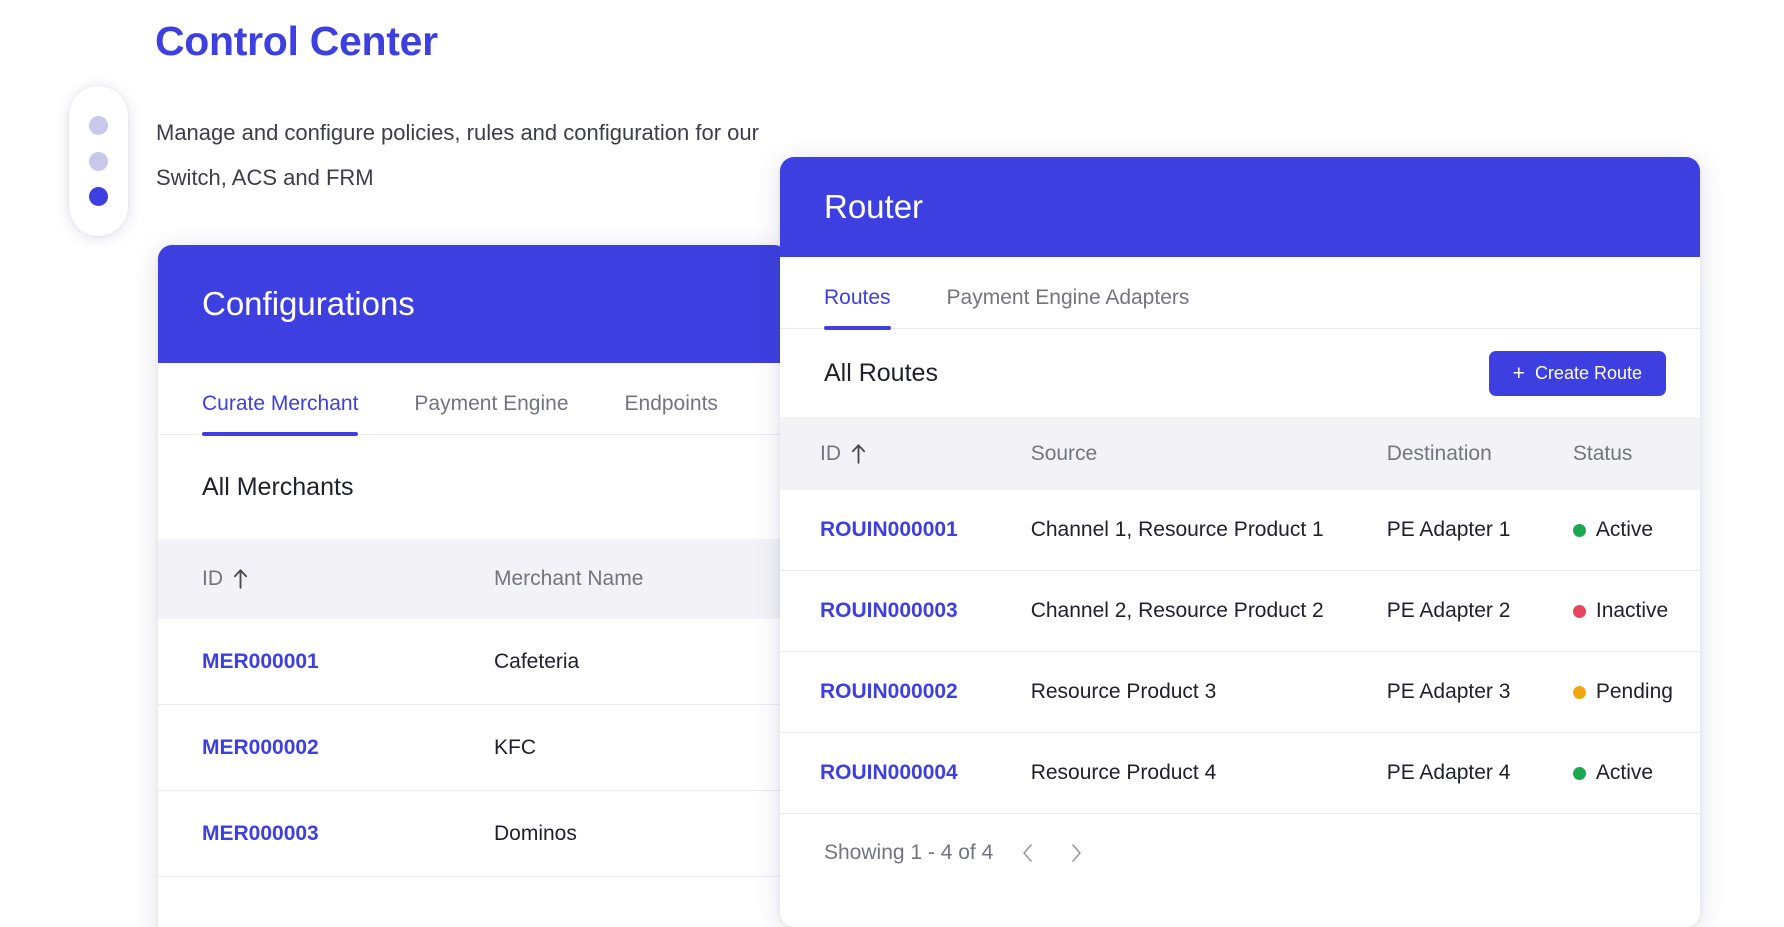 The height and width of the screenshot is (927, 1784). What do you see at coordinates (874, 206) in the screenshot?
I see `router-title: Router` at bounding box center [874, 206].